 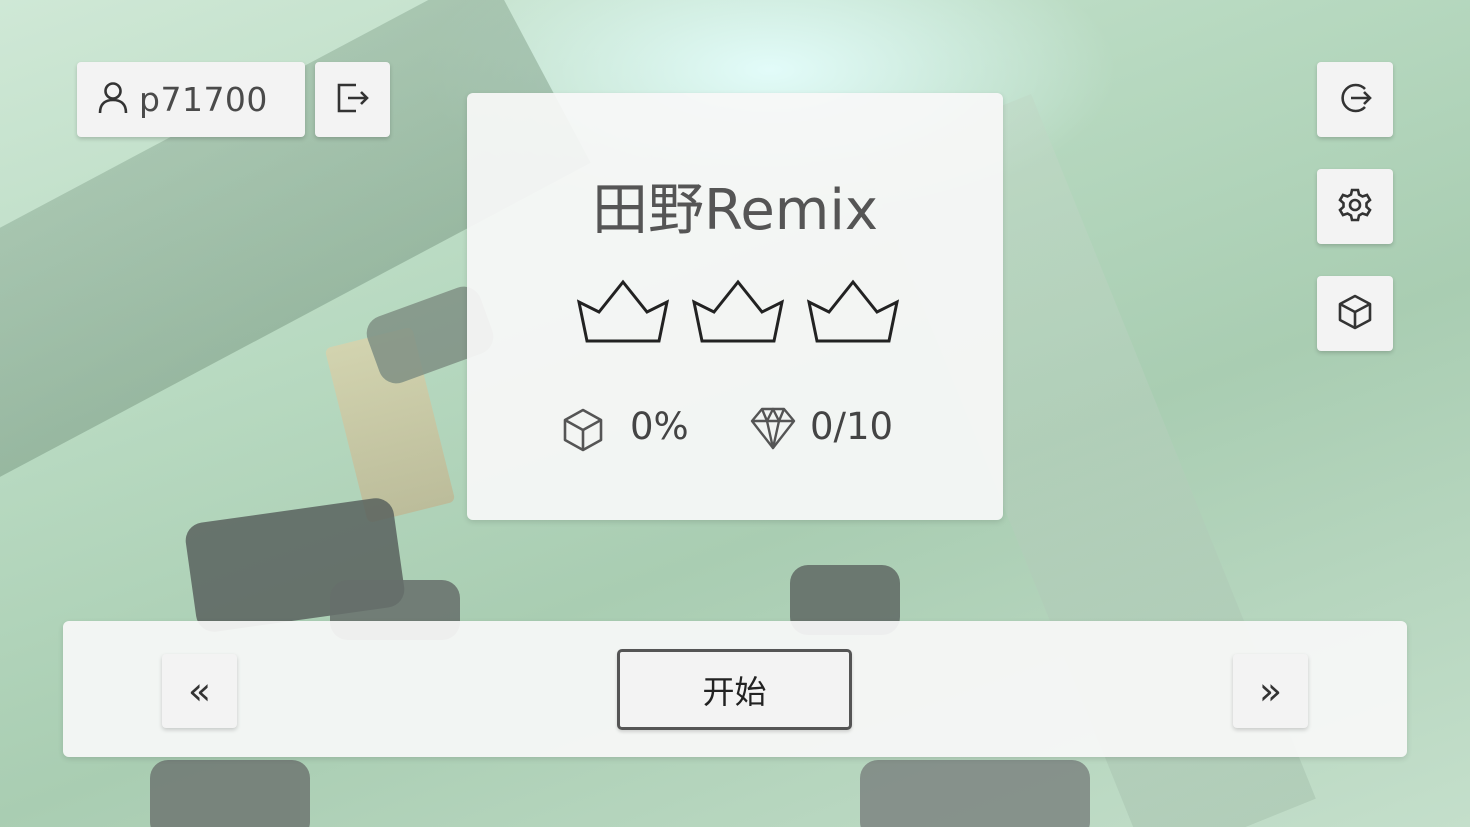 I want to click on cube-icon, so click(x=1355, y=314).